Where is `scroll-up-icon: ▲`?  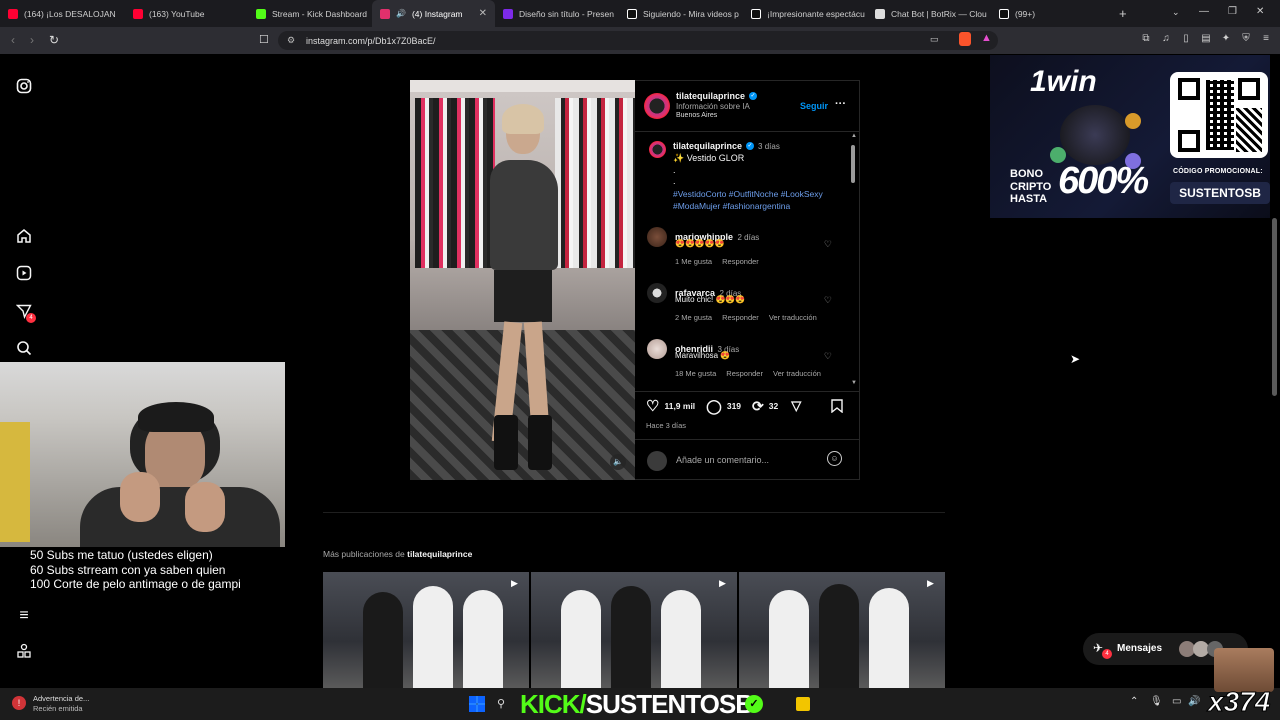 scroll-up-icon: ▲ is located at coordinates (854, 136).